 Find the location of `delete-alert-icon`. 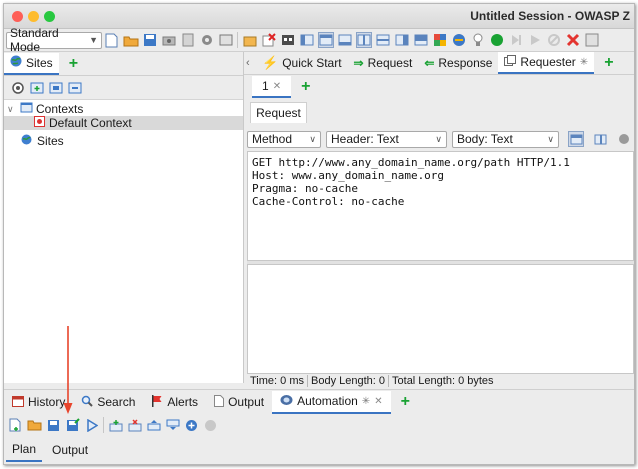

delete-alert-icon is located at coordinates (269, 40).